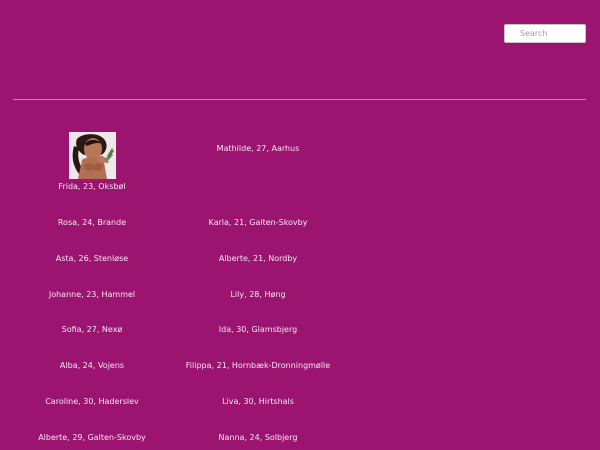 The image size is (600, 450). I want to click on listing-item: Johanne, 23, Hammel, so click(92, 295).